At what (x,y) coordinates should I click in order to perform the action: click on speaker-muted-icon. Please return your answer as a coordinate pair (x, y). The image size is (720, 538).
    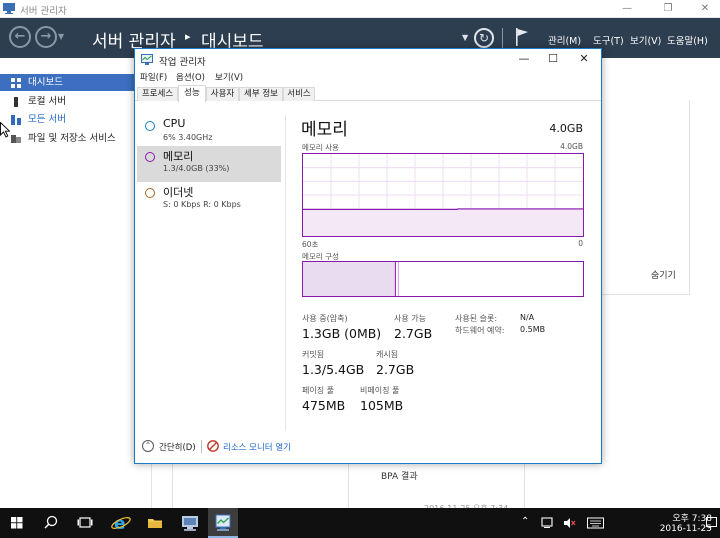
    Looking at the image, I should click on (569, 523).